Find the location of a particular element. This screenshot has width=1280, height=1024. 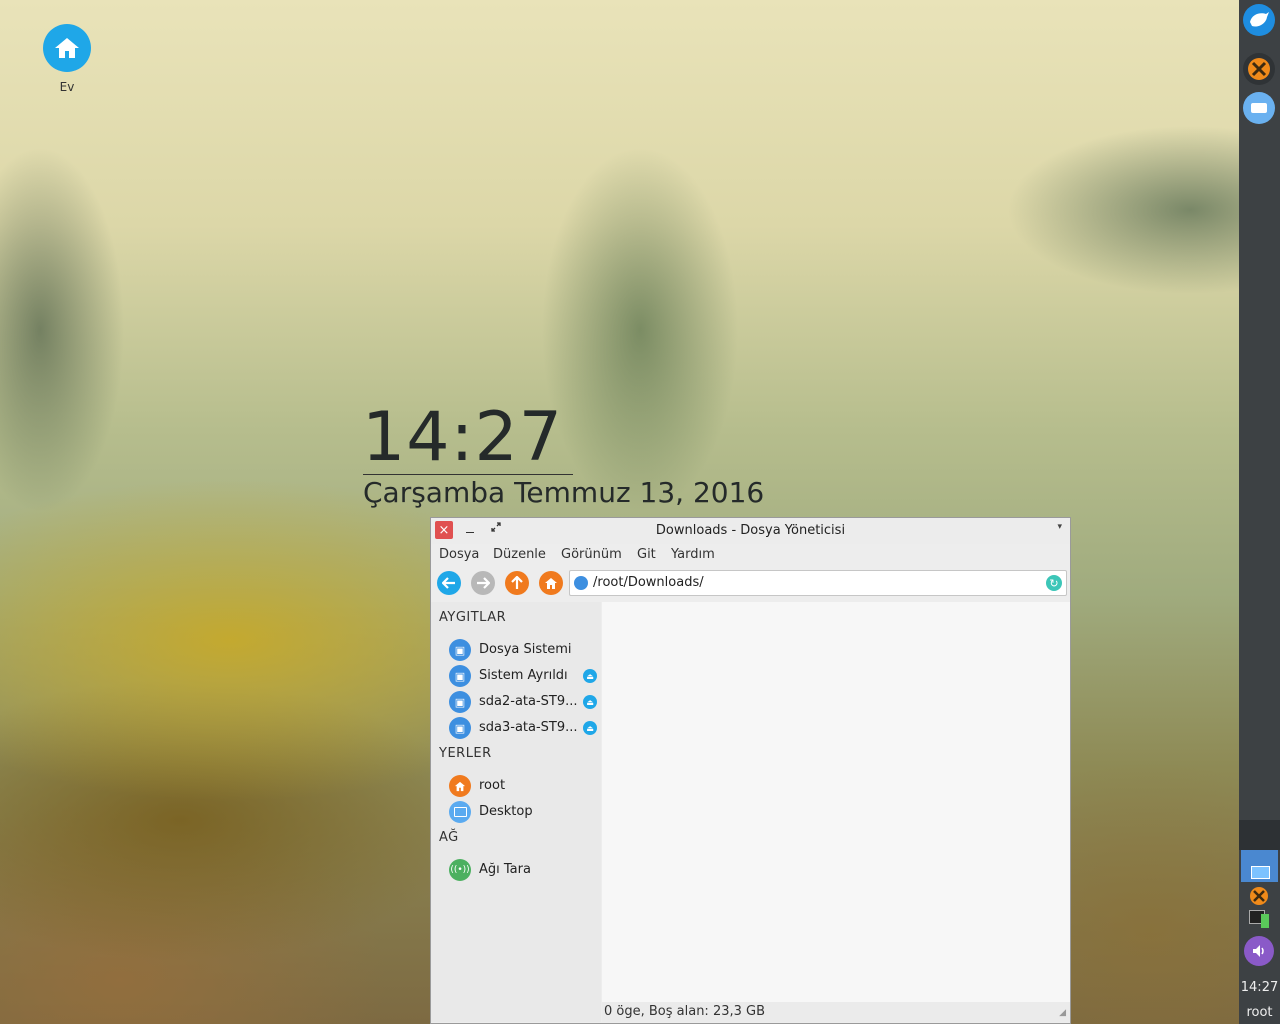

section-network: AĞ is located at coordinates (449, 837).